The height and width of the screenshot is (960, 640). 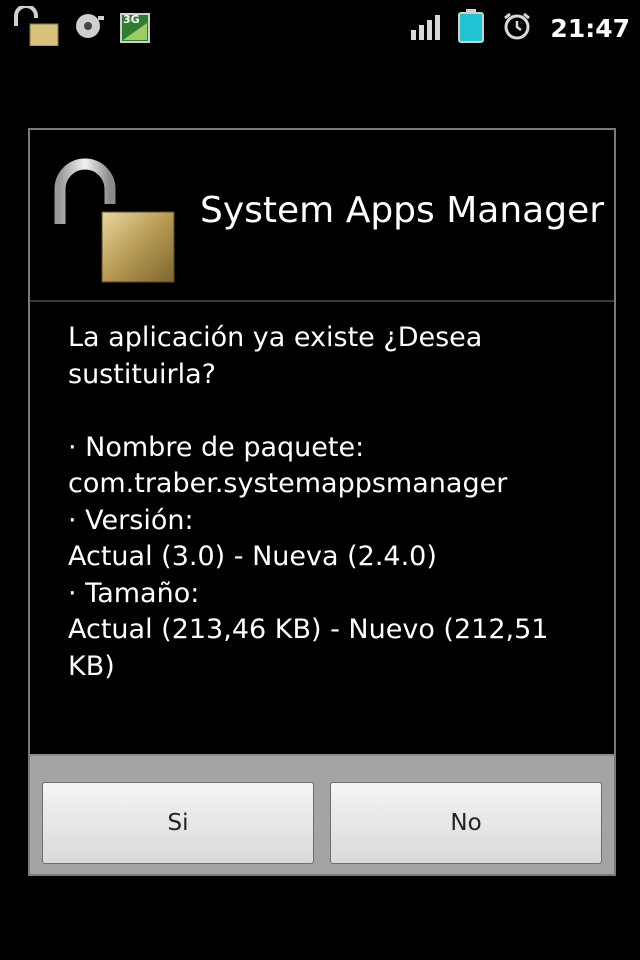 What do you see at coordinates (275, 337) in the screenshot?
I see `message-line: La aplicación ya existe ¿Desea` at bounding box center [275, 337].